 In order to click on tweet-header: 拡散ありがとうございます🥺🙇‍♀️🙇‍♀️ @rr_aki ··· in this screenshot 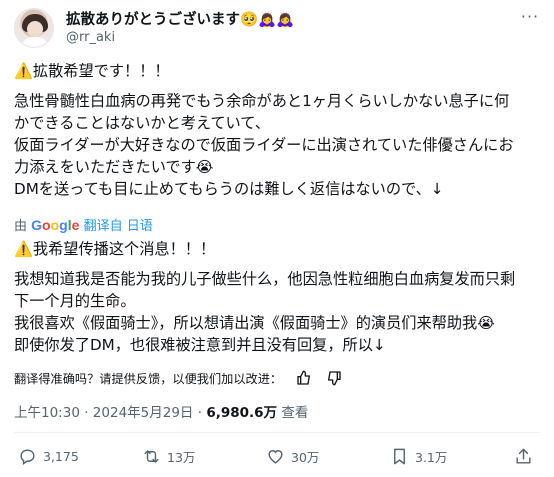, I will do `click(277, 28)`.